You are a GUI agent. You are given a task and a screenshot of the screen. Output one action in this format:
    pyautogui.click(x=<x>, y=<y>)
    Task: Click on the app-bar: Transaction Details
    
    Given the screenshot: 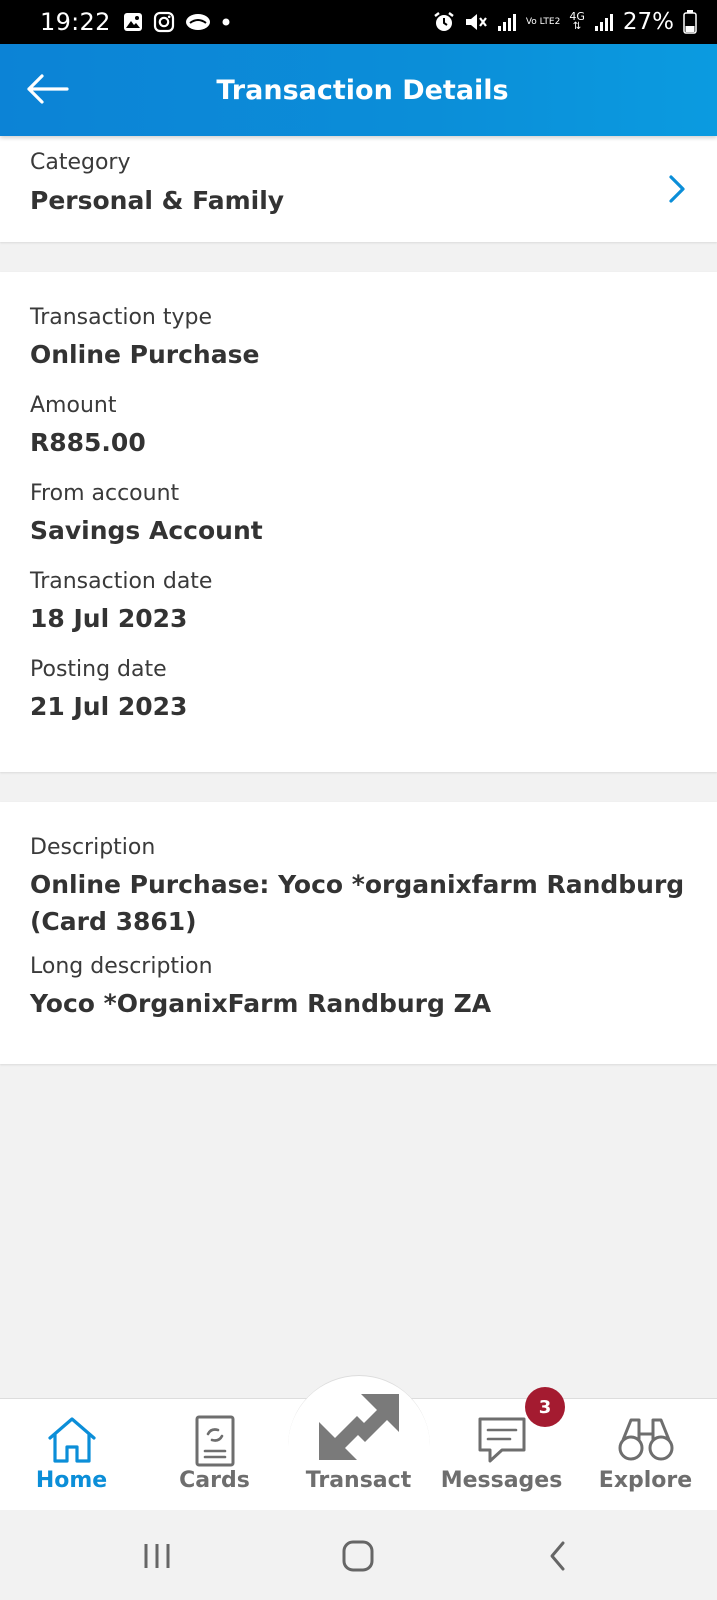 What is the action you would take?
    pyautogui.click(x=358, y=90)
    